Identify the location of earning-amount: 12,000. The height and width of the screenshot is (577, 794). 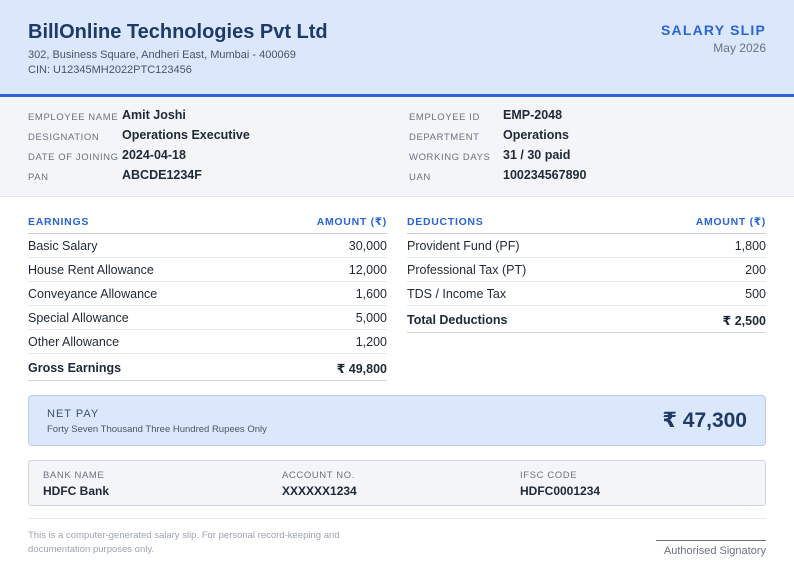
(367, 270).